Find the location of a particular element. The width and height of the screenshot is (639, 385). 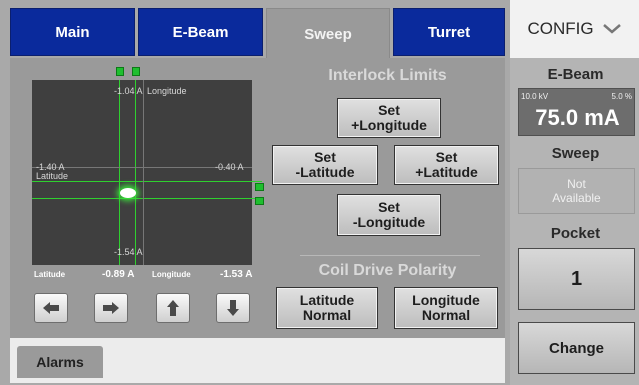

plot-left-label: Latitude is located at coordinates (52, 176).